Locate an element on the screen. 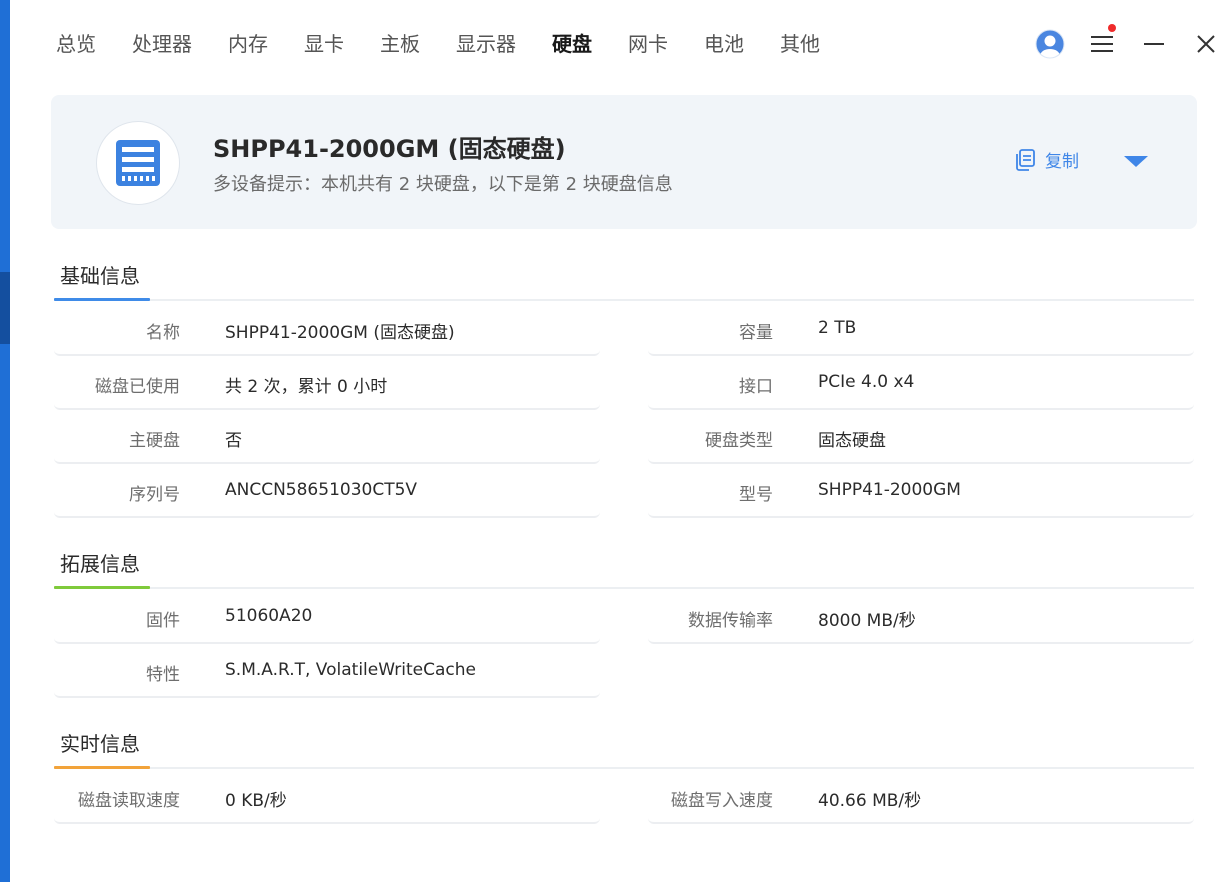 The image size is (1232, 882). field-value: 共 2 次，累计 0 小时 is located at coordinates (306, 387).